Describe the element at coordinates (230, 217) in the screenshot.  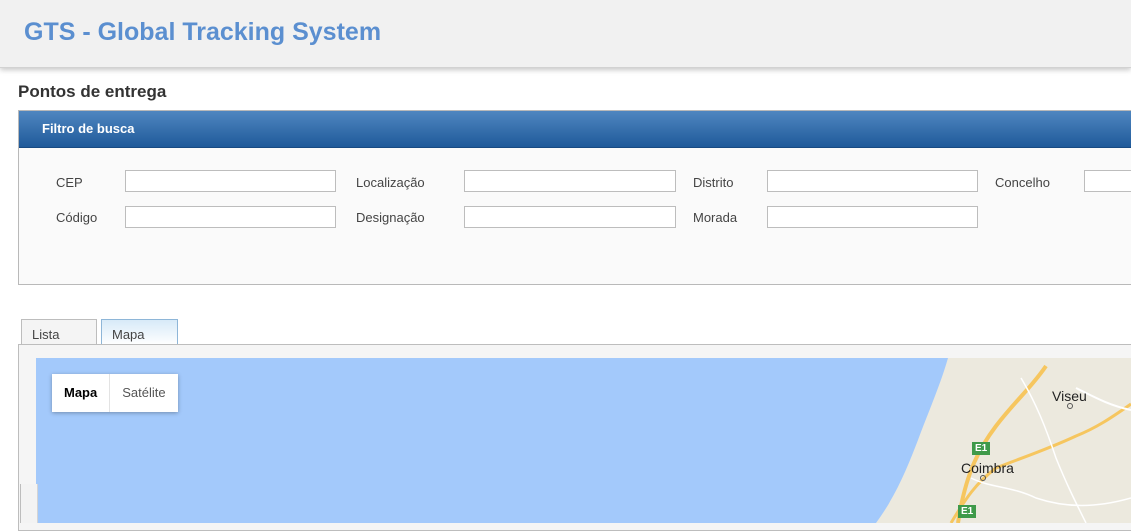
I see `codigo-field` at that location.